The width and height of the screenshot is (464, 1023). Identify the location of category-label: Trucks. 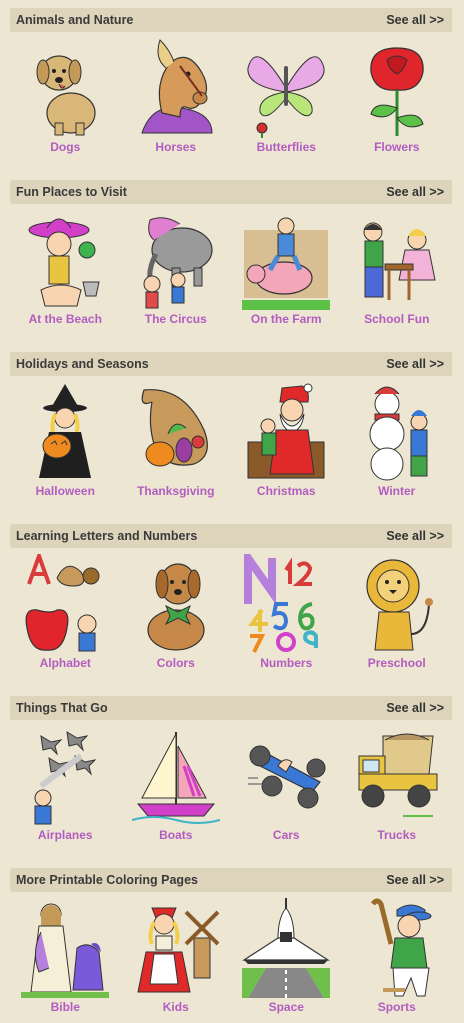
(396, 835).